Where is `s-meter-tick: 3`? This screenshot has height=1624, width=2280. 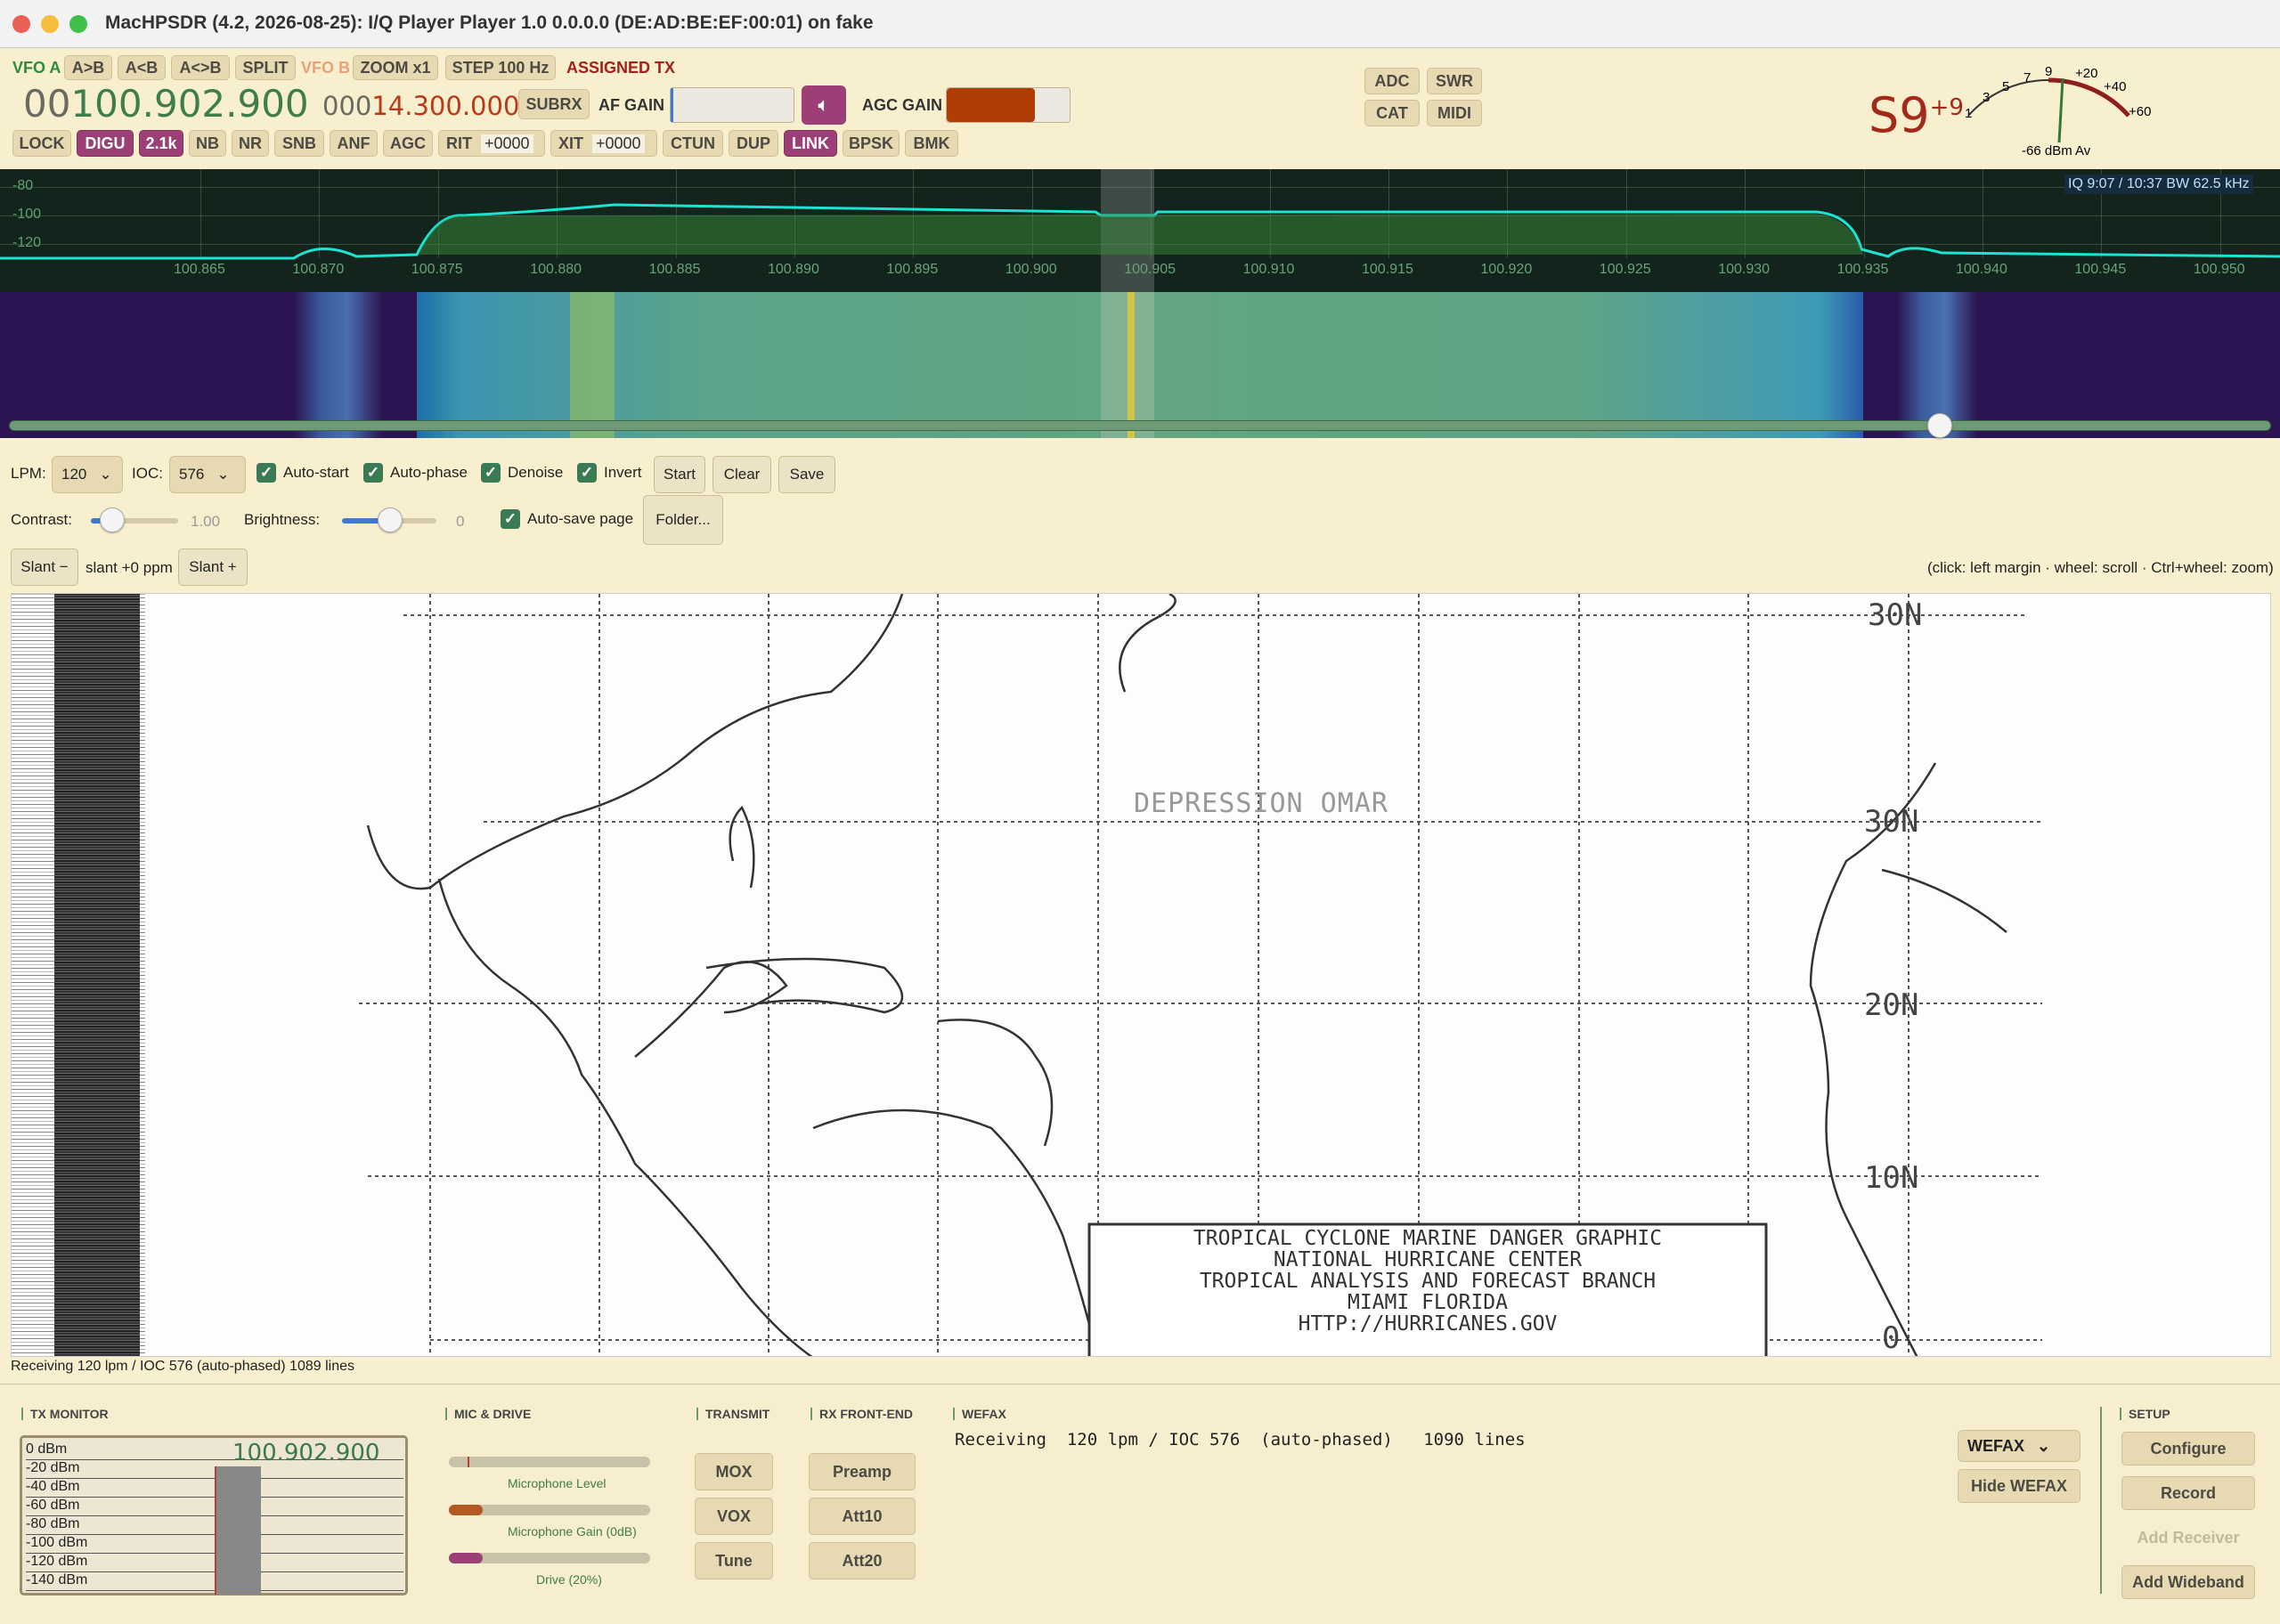
s-meter-tick: 3 is located at coordinates (1986, 97).